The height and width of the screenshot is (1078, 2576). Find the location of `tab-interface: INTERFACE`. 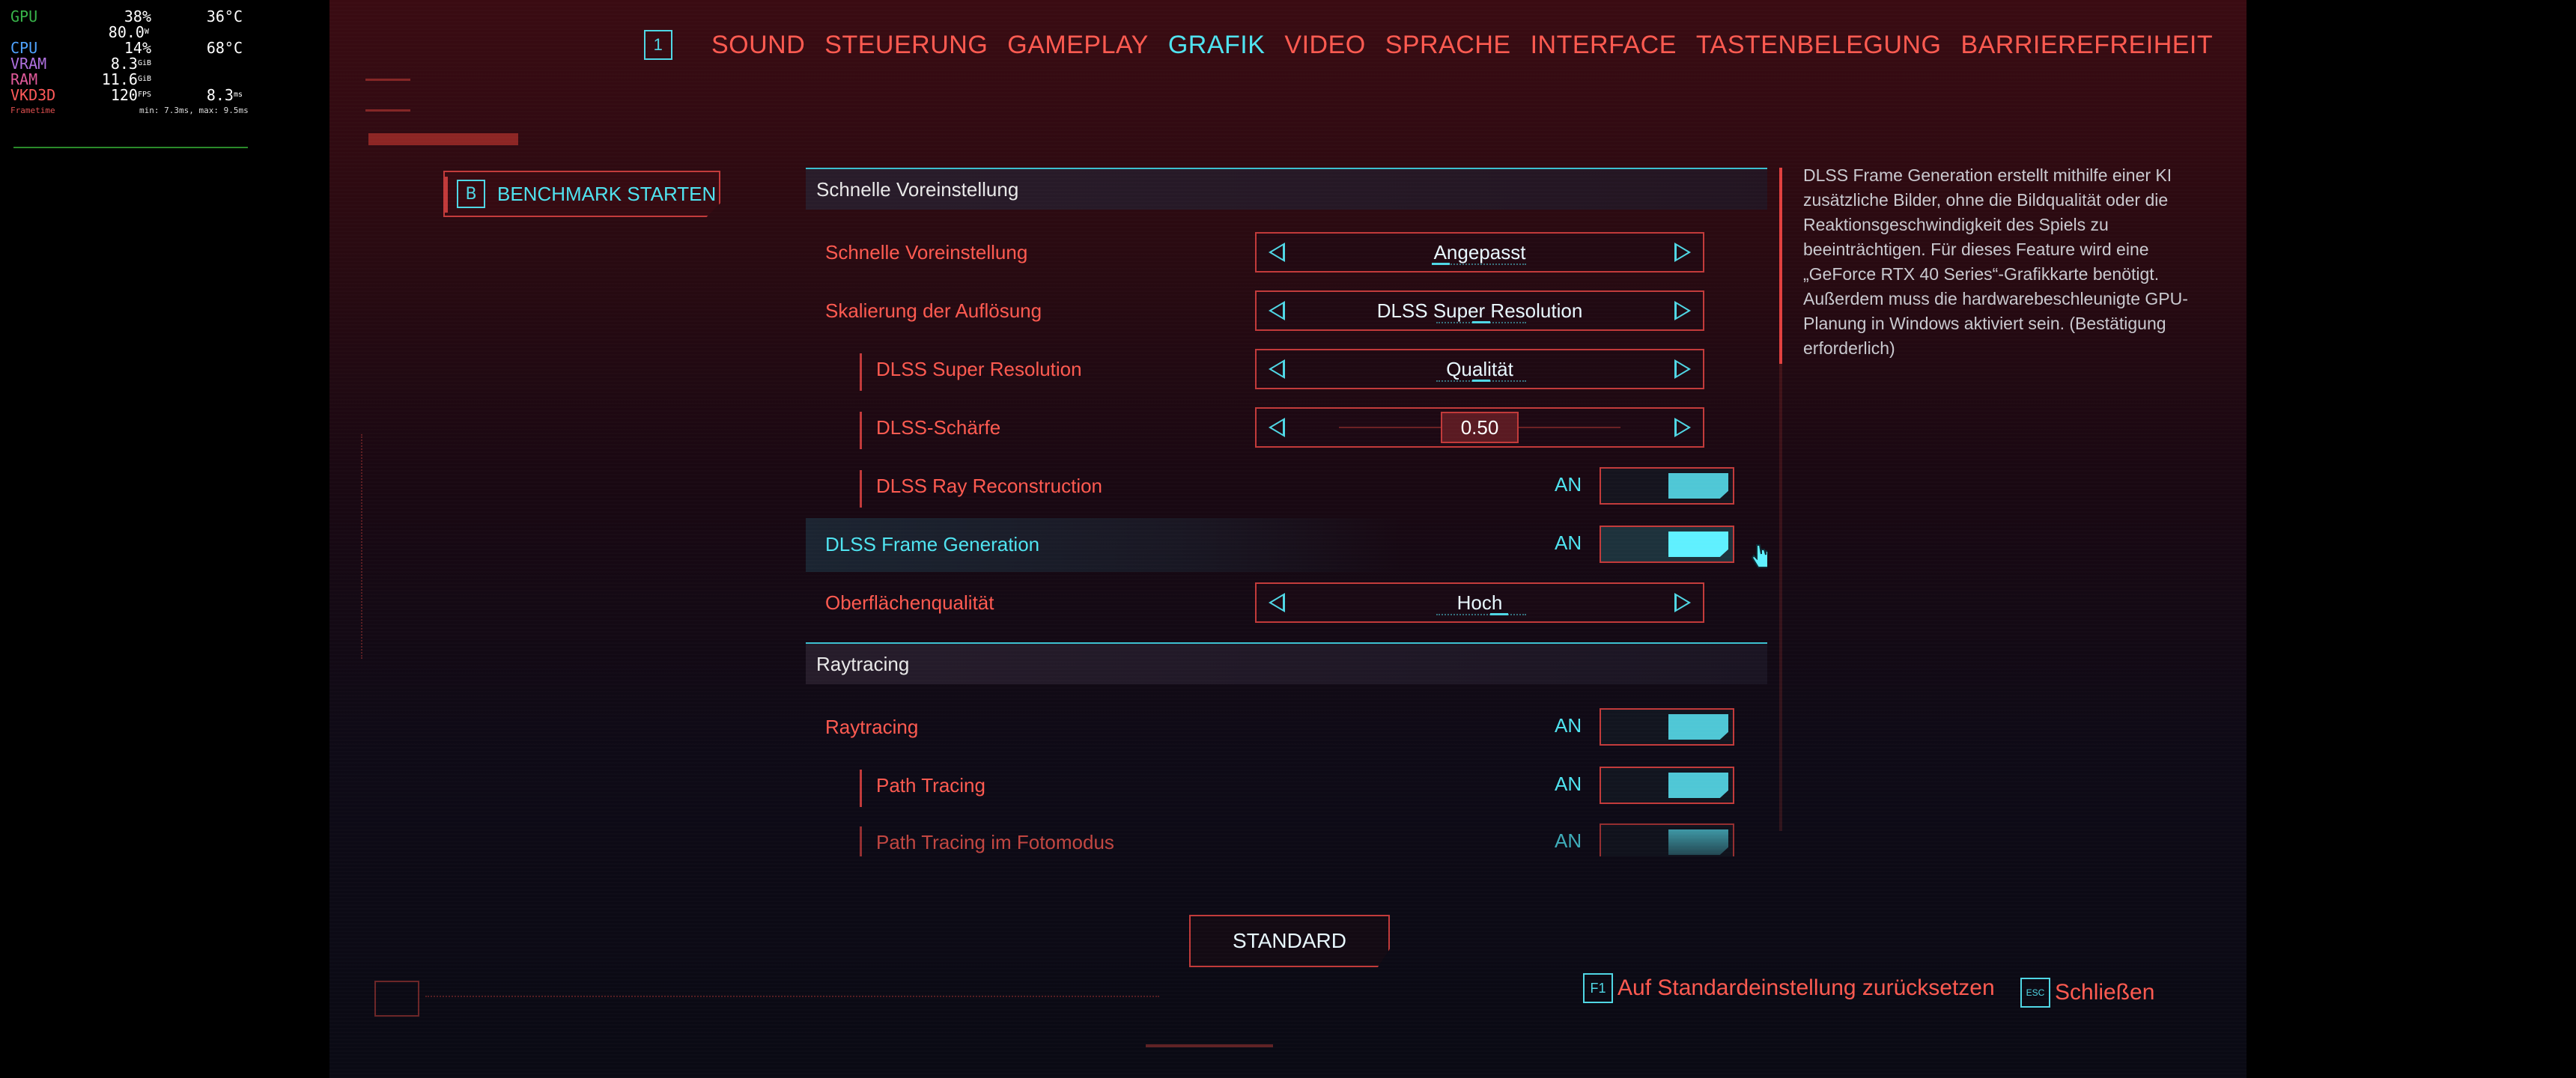

tab-interface: INTERFACE is located at coordinates (1604, 45).